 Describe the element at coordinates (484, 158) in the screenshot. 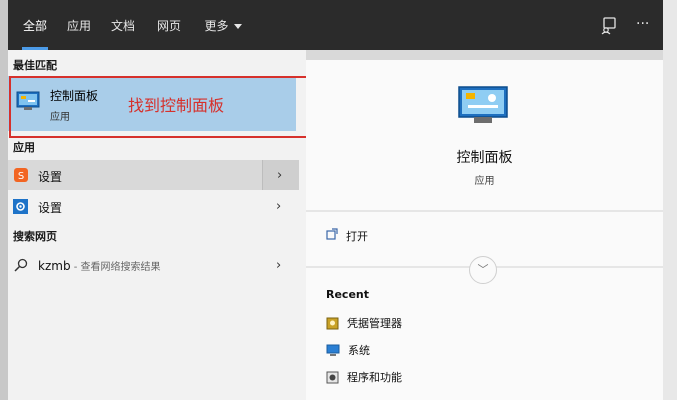

I see `detail-title: 控制面板` at that location.